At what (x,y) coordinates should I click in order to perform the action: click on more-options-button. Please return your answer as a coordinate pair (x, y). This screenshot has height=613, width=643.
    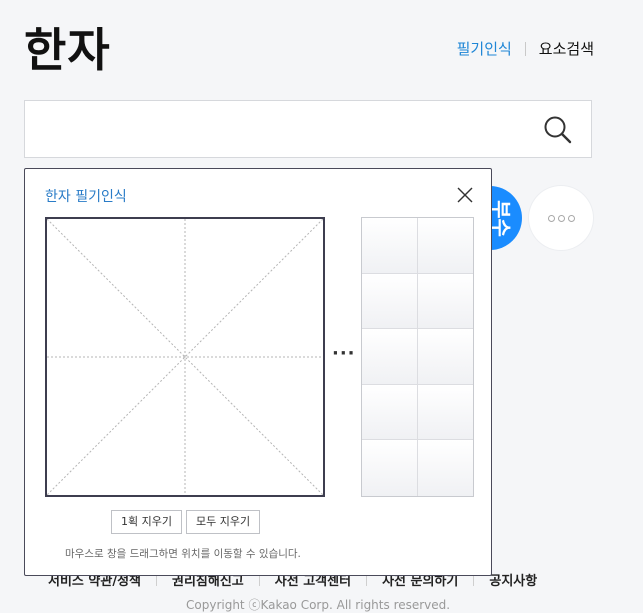
    Looking at the image, I should click on (561, 218).